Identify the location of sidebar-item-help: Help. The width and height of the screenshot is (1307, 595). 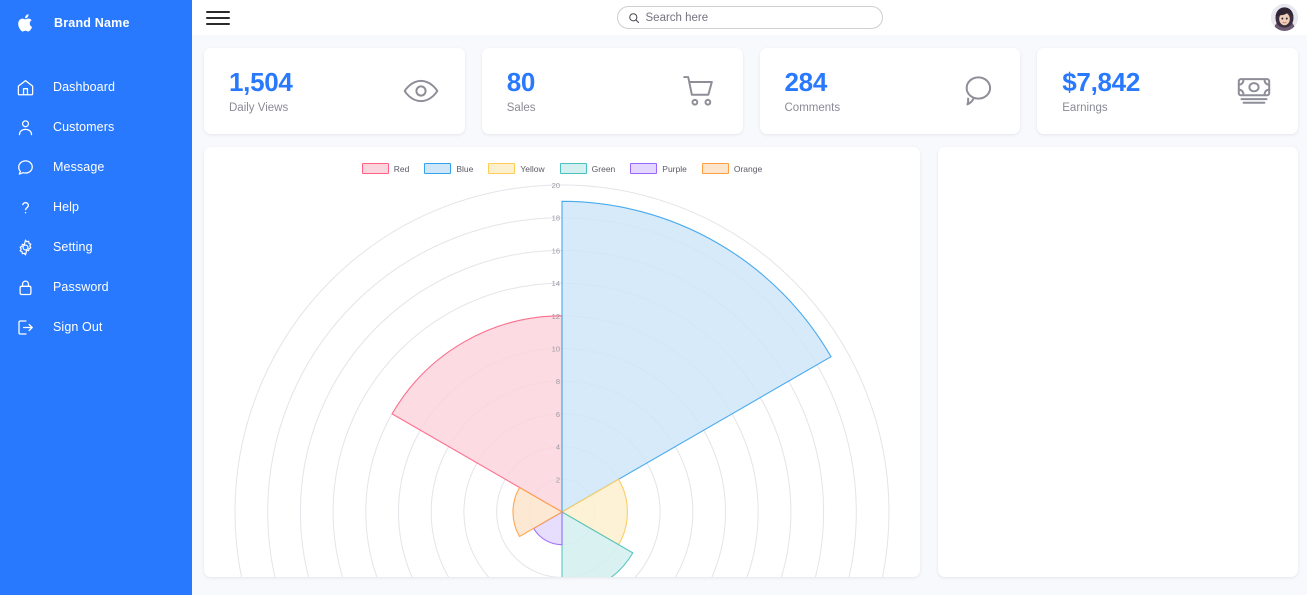
(96, 207).